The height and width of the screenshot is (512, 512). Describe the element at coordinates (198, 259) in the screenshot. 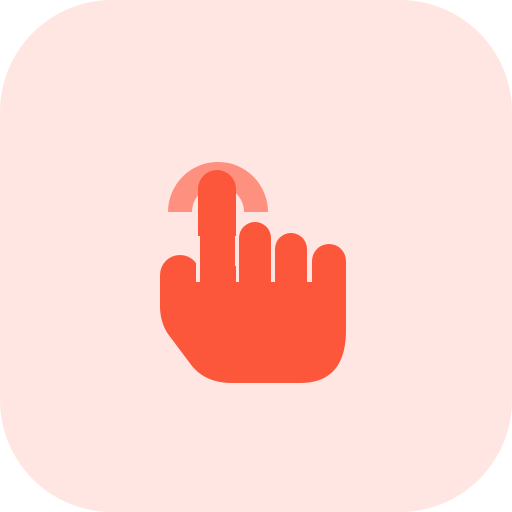

I see `index-finger-gap-left` at that location.